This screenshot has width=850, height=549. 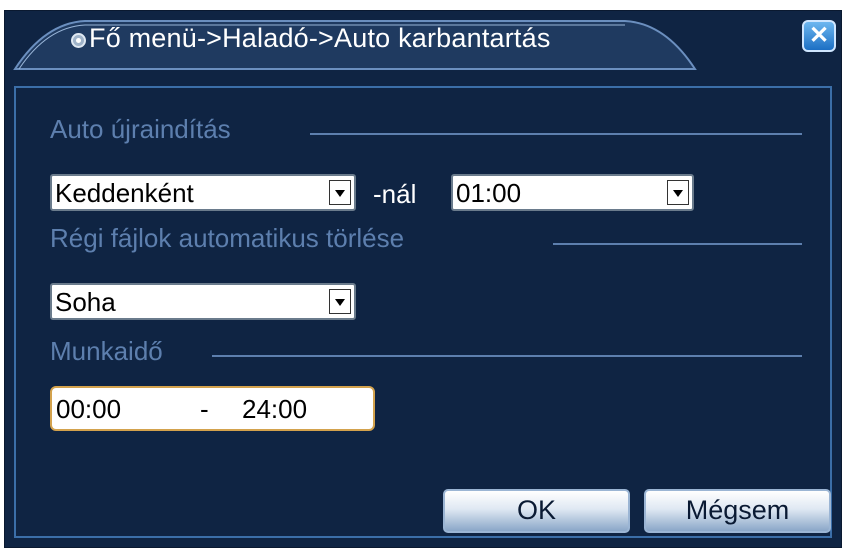 What do you see at coordinates (106, 351) in the screenshot?
I see `work-time-heading: Munkaidő` at bounding box center [106, 351].